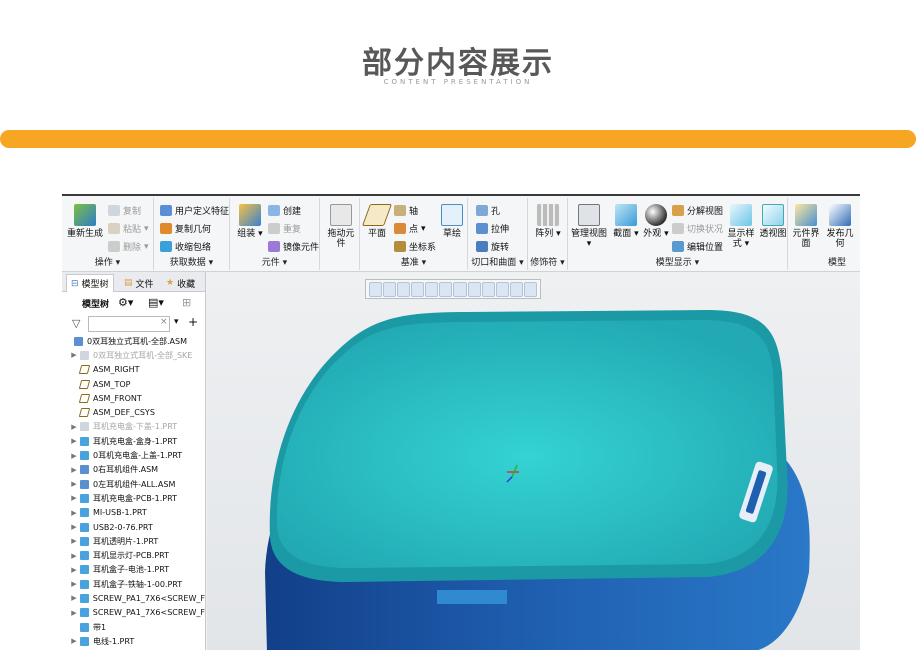  What do you see at coordinates (589, 226) in the screenshot?
I see `manage-views-button: 管理视图 ▾` at bounding box center [589, 226].